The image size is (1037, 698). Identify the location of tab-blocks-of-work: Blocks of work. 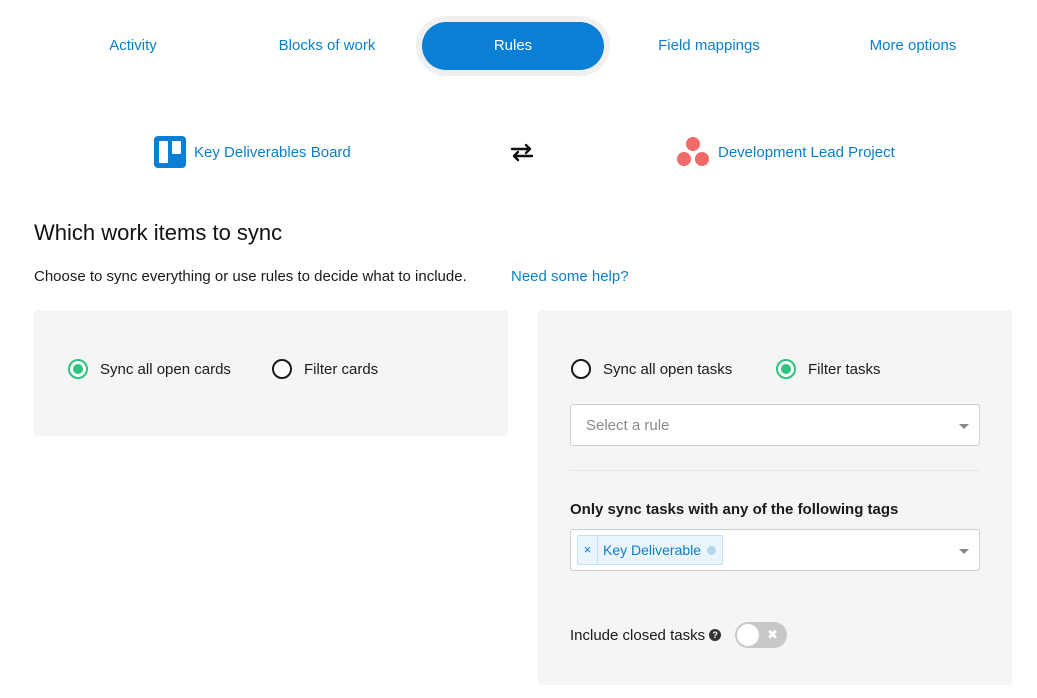
(327, 46).